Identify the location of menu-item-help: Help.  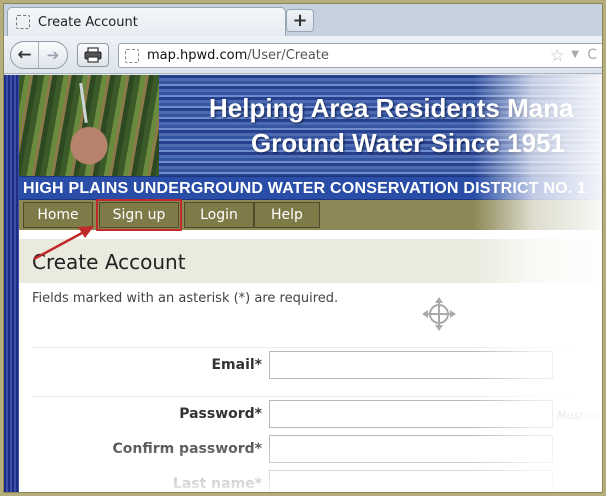
(287, 215).